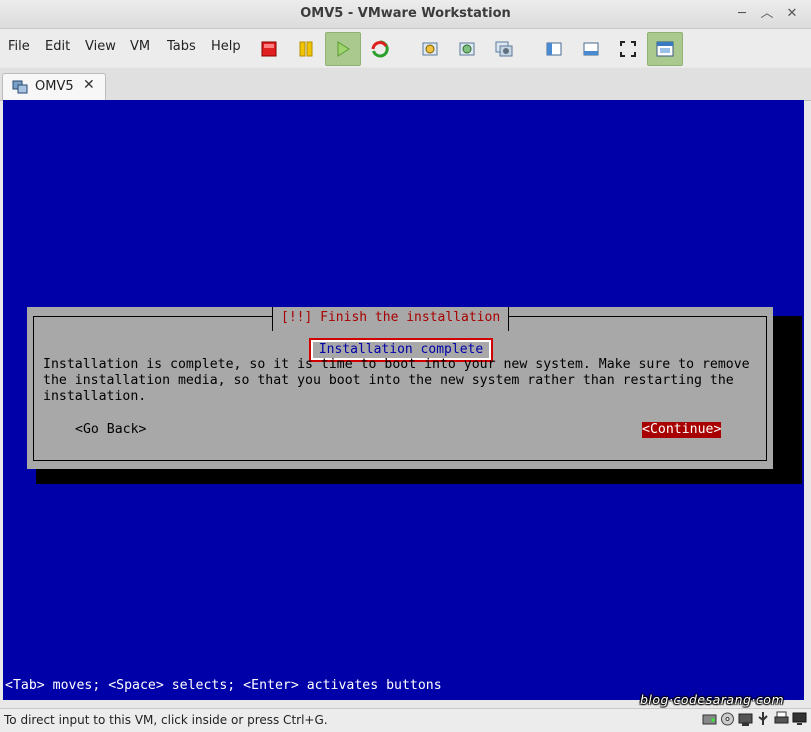 The height and width of the screenshot is (732, 811). I want to click on snapshot-manager-icon, so click(504, 49).